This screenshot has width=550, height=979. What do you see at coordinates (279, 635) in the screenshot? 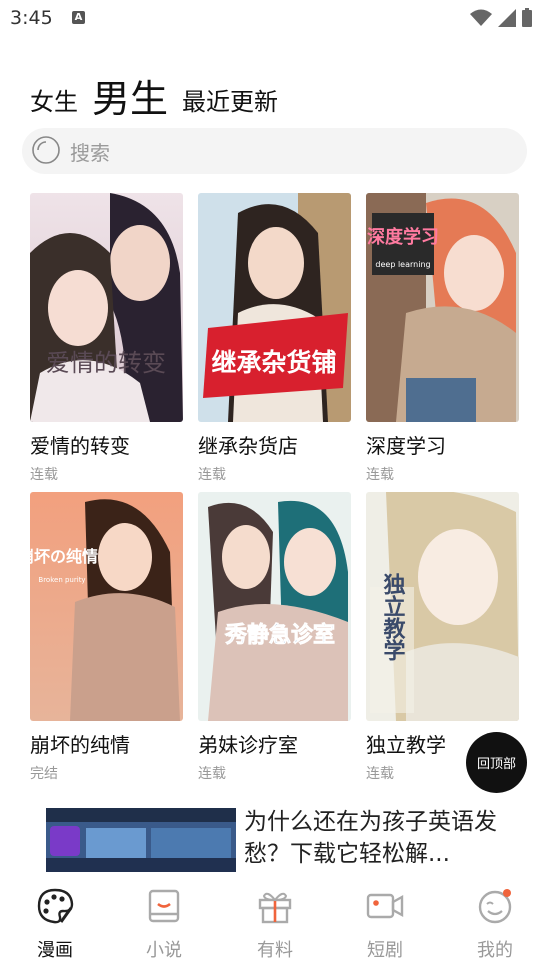
I see `cover-title: 秀静急诊室` at bounding box center [279, 635].